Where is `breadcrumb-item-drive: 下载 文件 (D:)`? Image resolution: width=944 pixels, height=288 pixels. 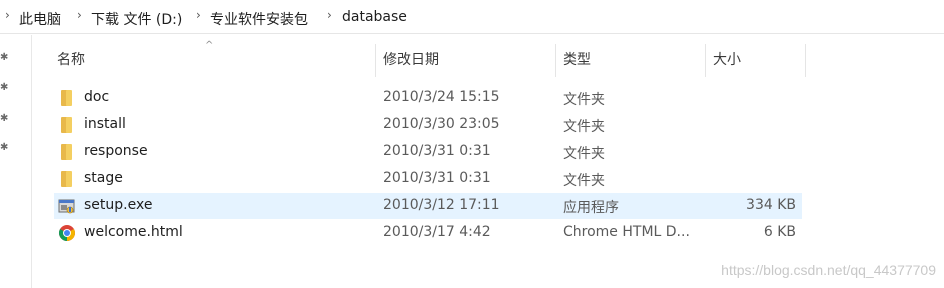 breadcrumb-item-drive: 下载 文件 (D:) is located at coordinates (136, 19).